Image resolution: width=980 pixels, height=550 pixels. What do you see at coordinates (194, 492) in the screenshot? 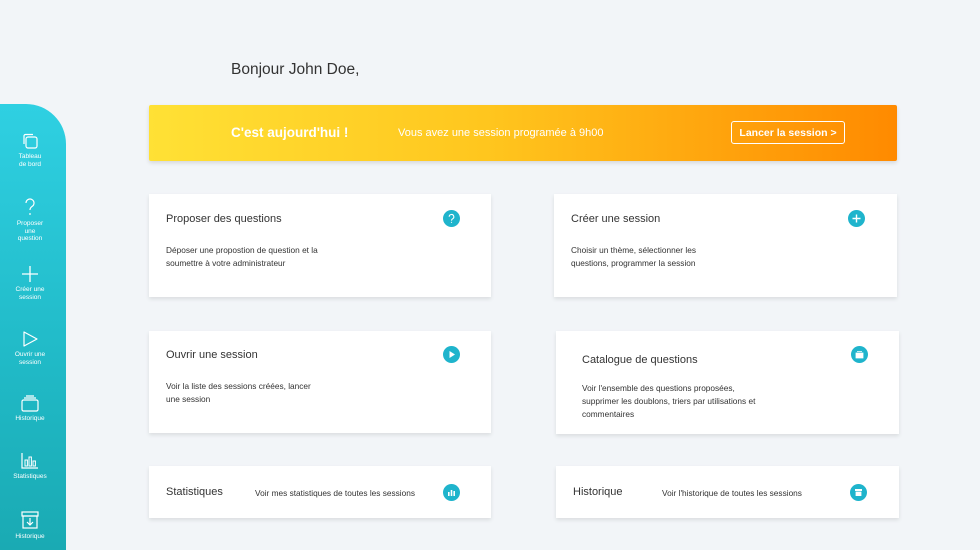
I see `card-title: Statistiques` at bounding box center [194, 492].